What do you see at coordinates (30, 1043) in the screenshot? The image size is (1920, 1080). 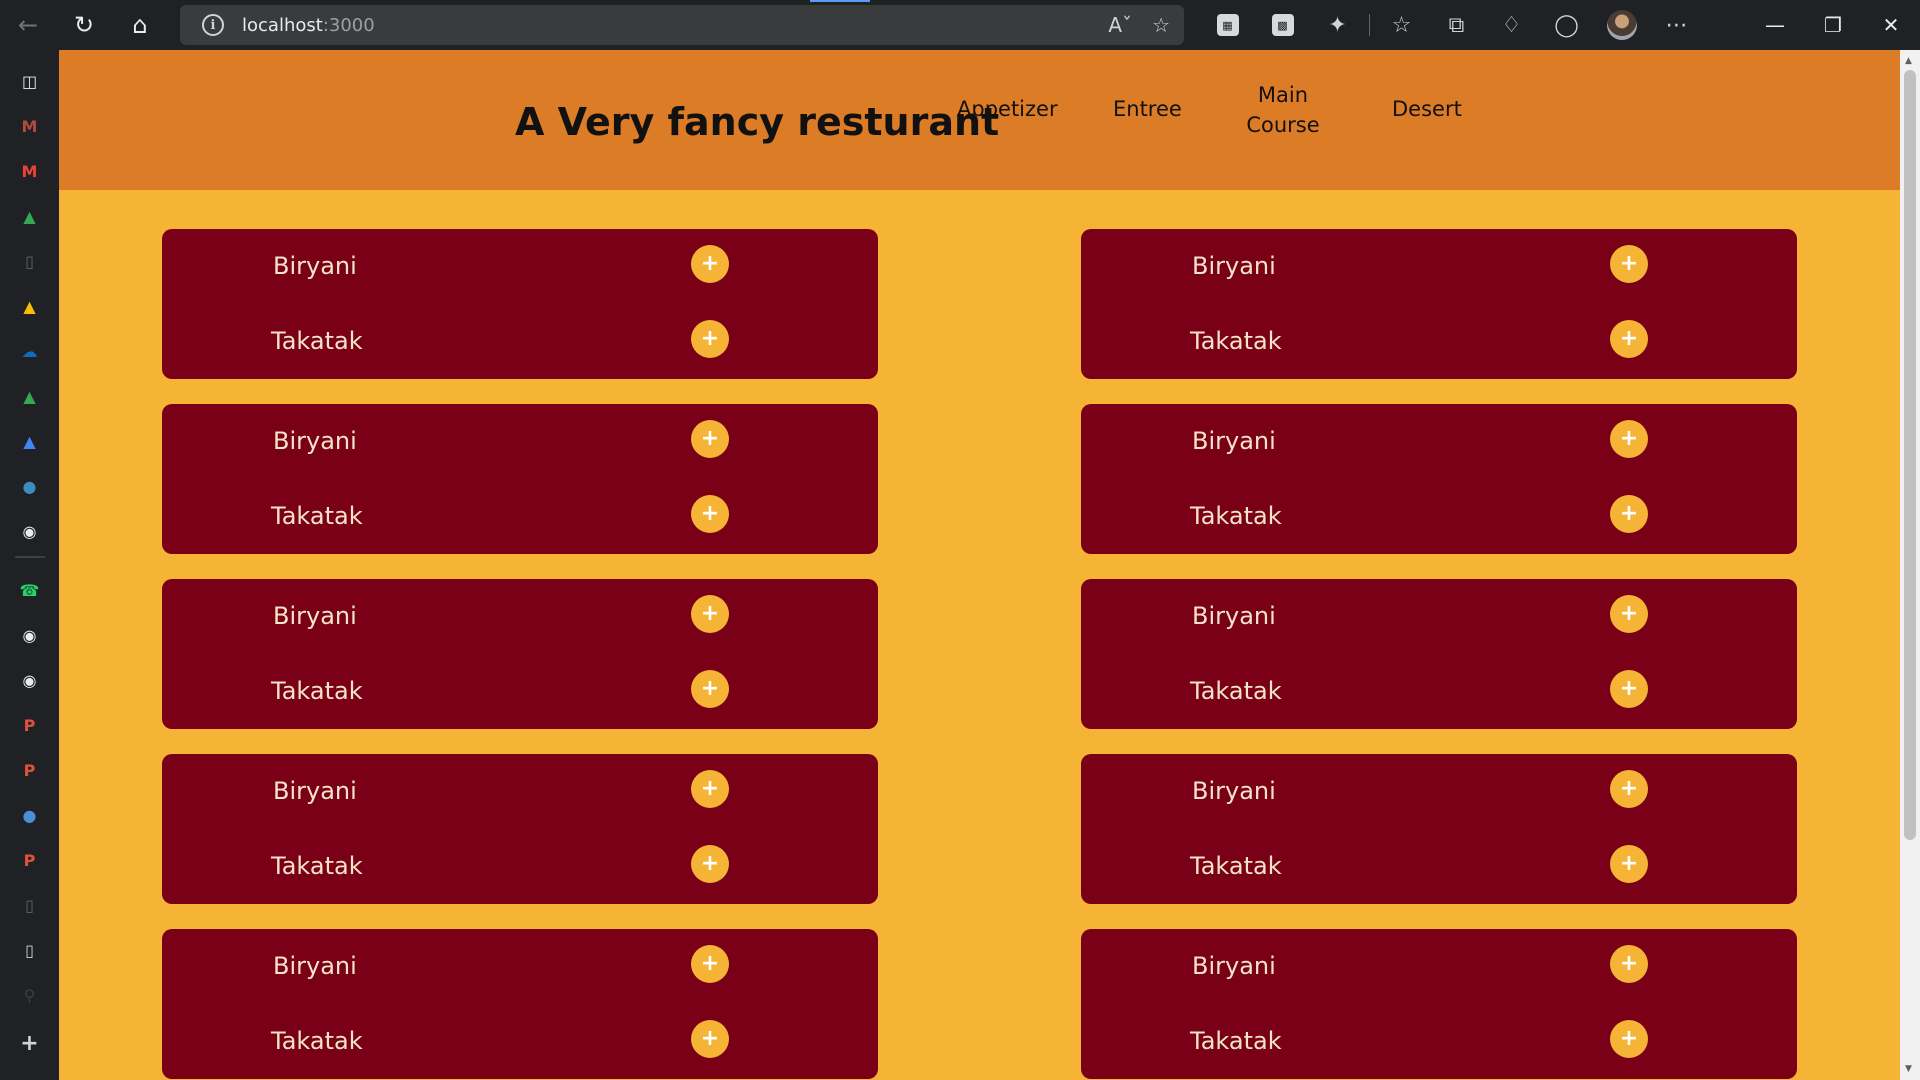 I see `add-sidebar-app-icon: +` at bounding box center [30, 1043].